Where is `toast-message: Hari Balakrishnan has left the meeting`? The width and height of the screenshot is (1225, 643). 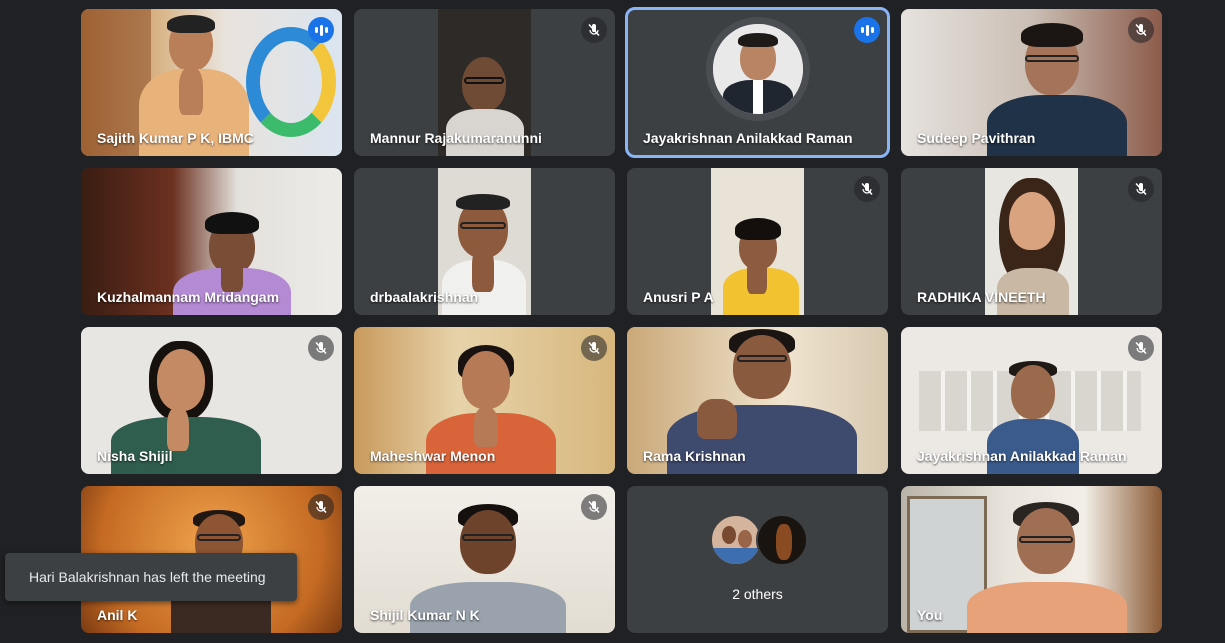 toast-message: Hari Balakrishnan has left the meeting is located at coordinates (147, 577).